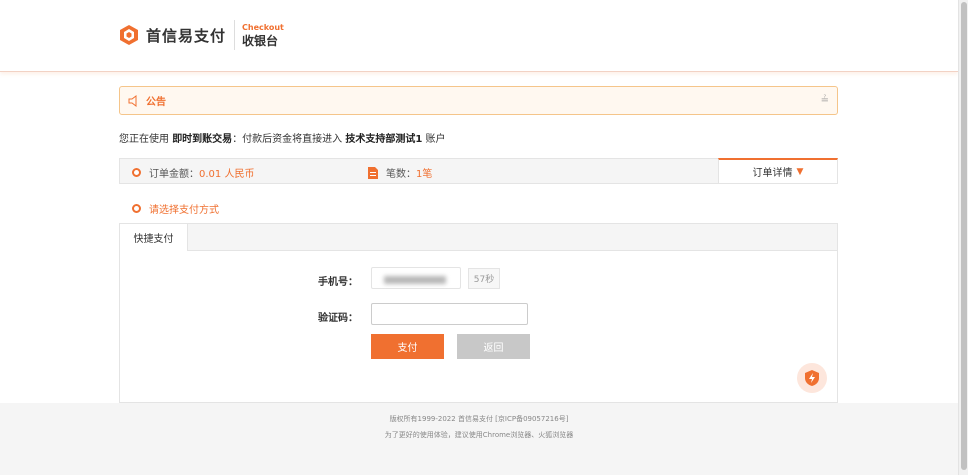 The height and width of the screenshot is (475, 968). I want to click on browser-tip-text: 为了更好的使用体验，建议使用Chrome浏览器、火狐浏览器, so click(479, 435).